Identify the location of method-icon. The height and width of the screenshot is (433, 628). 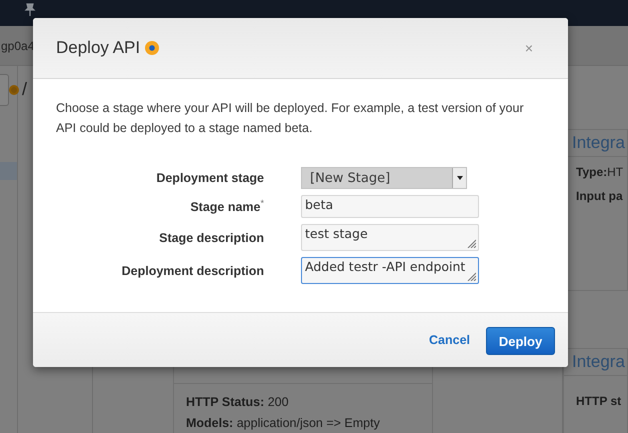
(14, 89).